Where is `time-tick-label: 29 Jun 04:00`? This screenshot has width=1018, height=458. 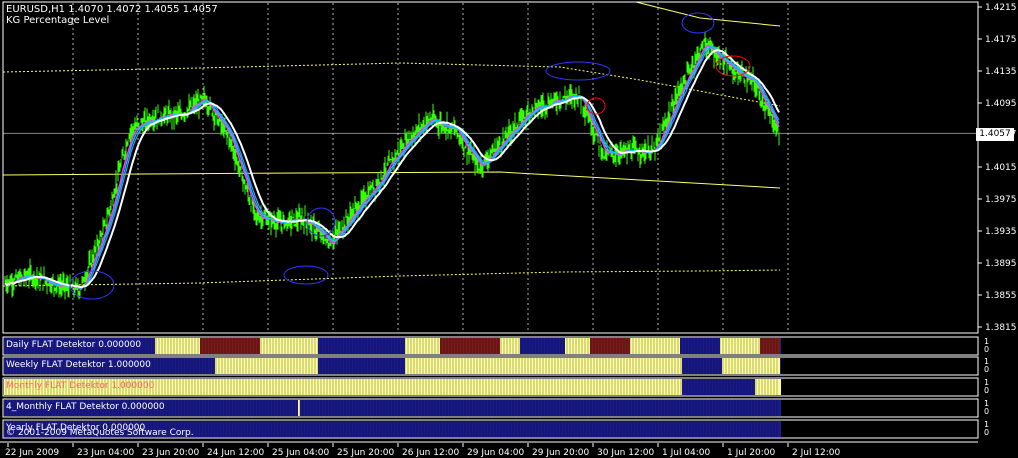 time-tick-label: 29 Jun 04:00 is located at coordinates (495, 453).